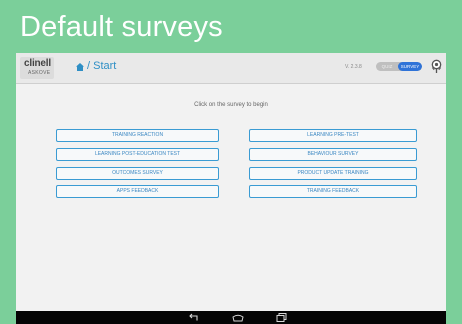 The image size is (462, 324). What do you see at coordinates (333, 191) in the screenshot?
I see `survey-button-training-feedback: TRAINING FEEDBACK` at bounding box center [333, 191].